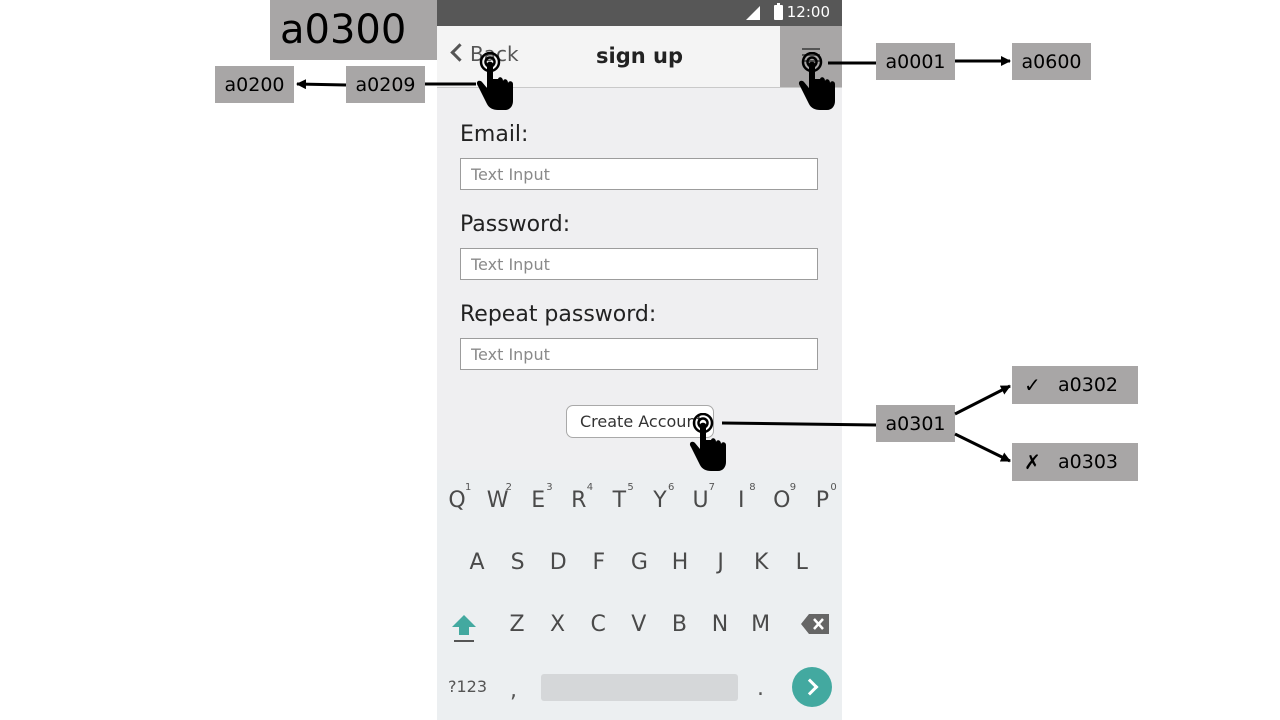 Image resolution: width=1280 pixels, height=720 pixels. What do you see at coordinates (761, 624) in the screenshot?
I see `key-m: M` at bounding box center [761, 624].